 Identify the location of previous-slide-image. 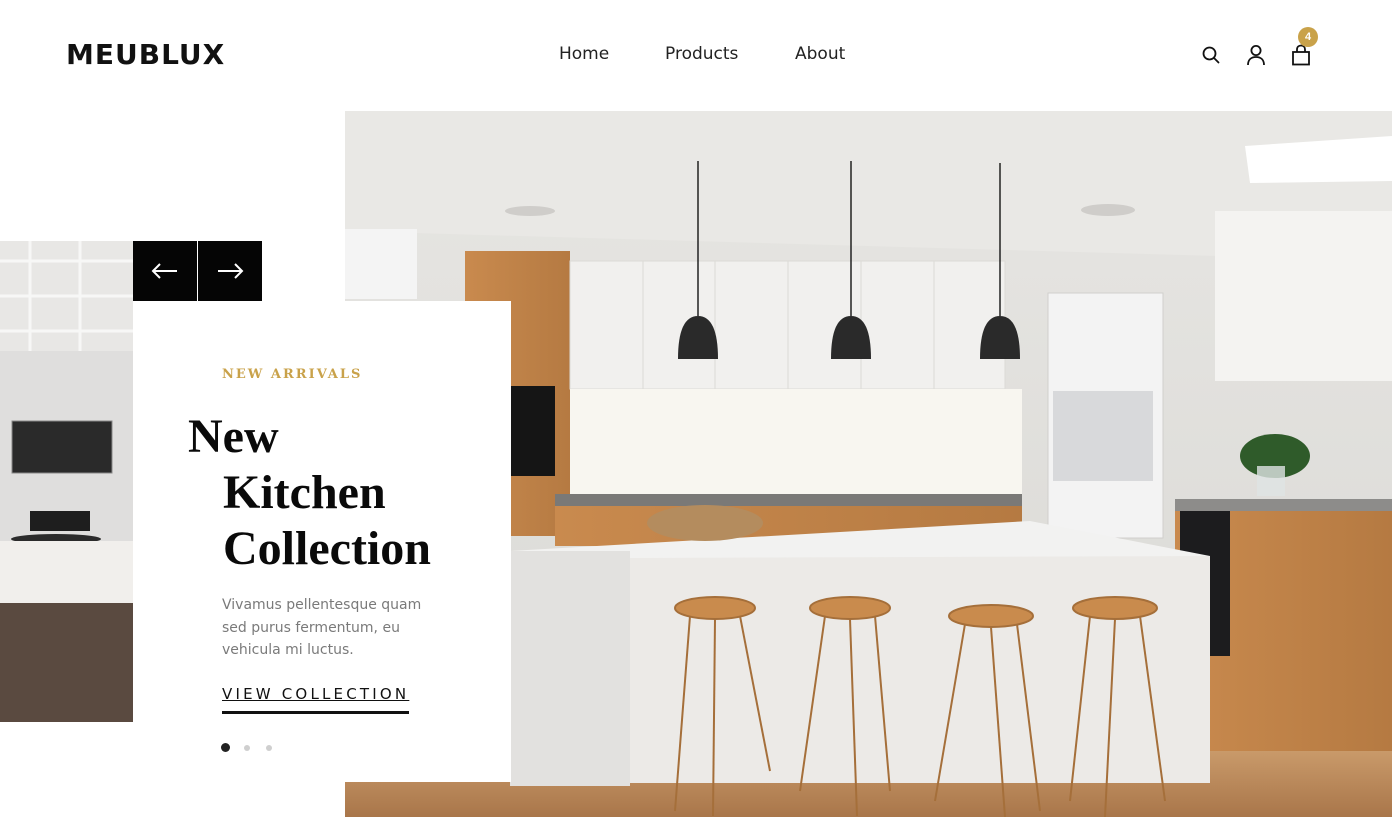
(66, 481).